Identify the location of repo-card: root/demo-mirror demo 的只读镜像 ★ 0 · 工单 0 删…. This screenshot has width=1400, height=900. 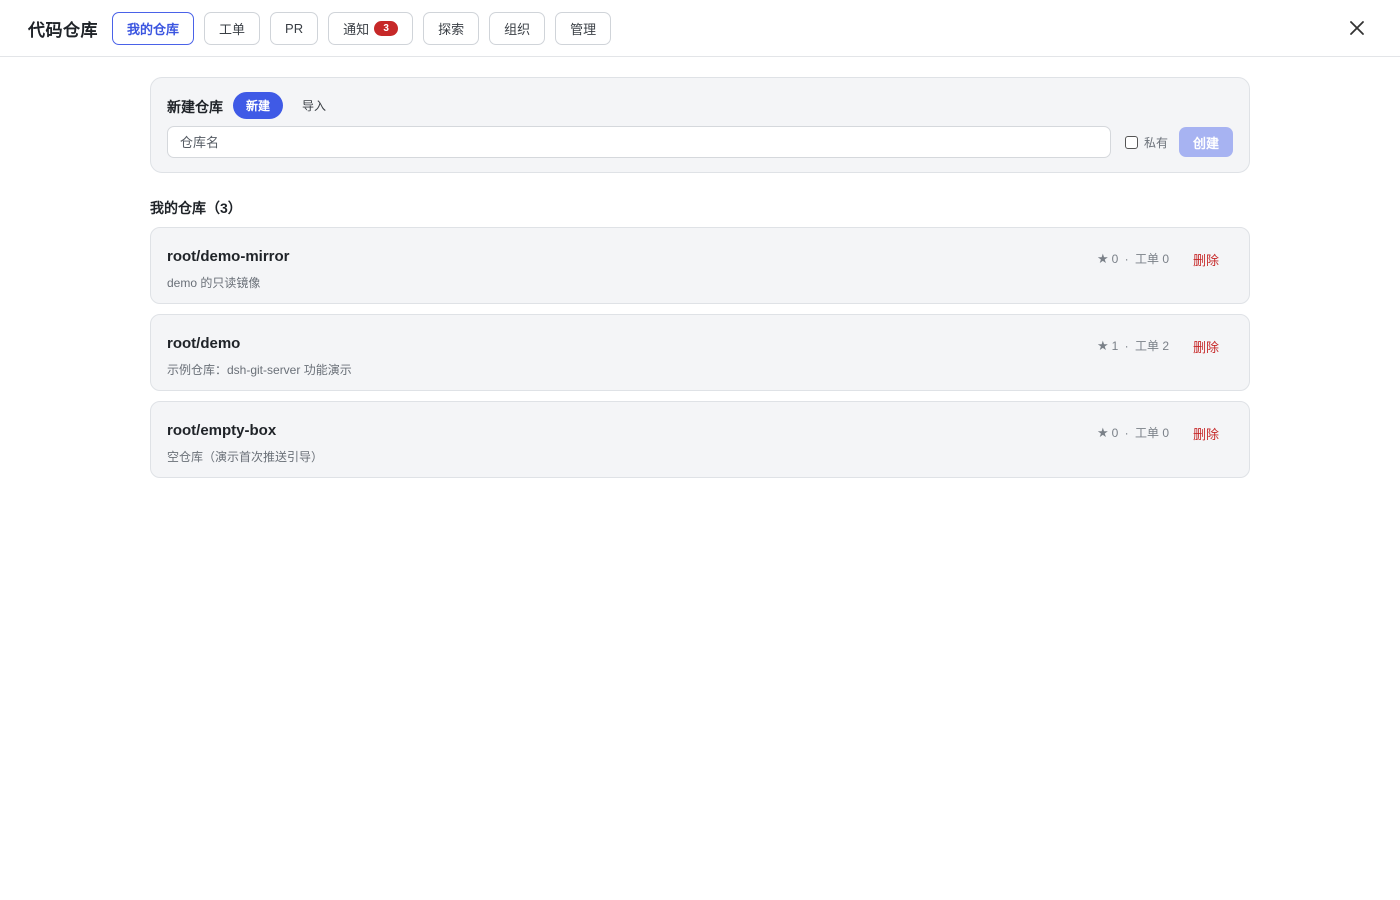
(700, 265).